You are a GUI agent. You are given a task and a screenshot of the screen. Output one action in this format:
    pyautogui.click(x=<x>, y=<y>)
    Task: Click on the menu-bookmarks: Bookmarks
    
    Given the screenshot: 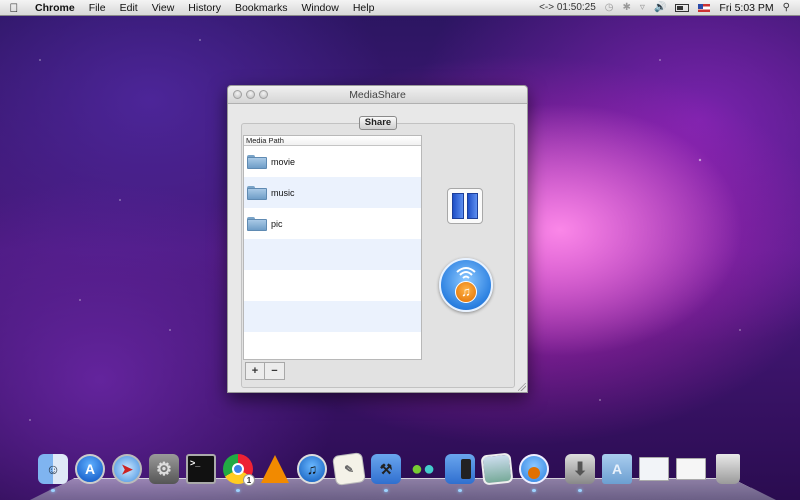 What is the action you would take?
    pyautogui.click(x=261, y=8)
    